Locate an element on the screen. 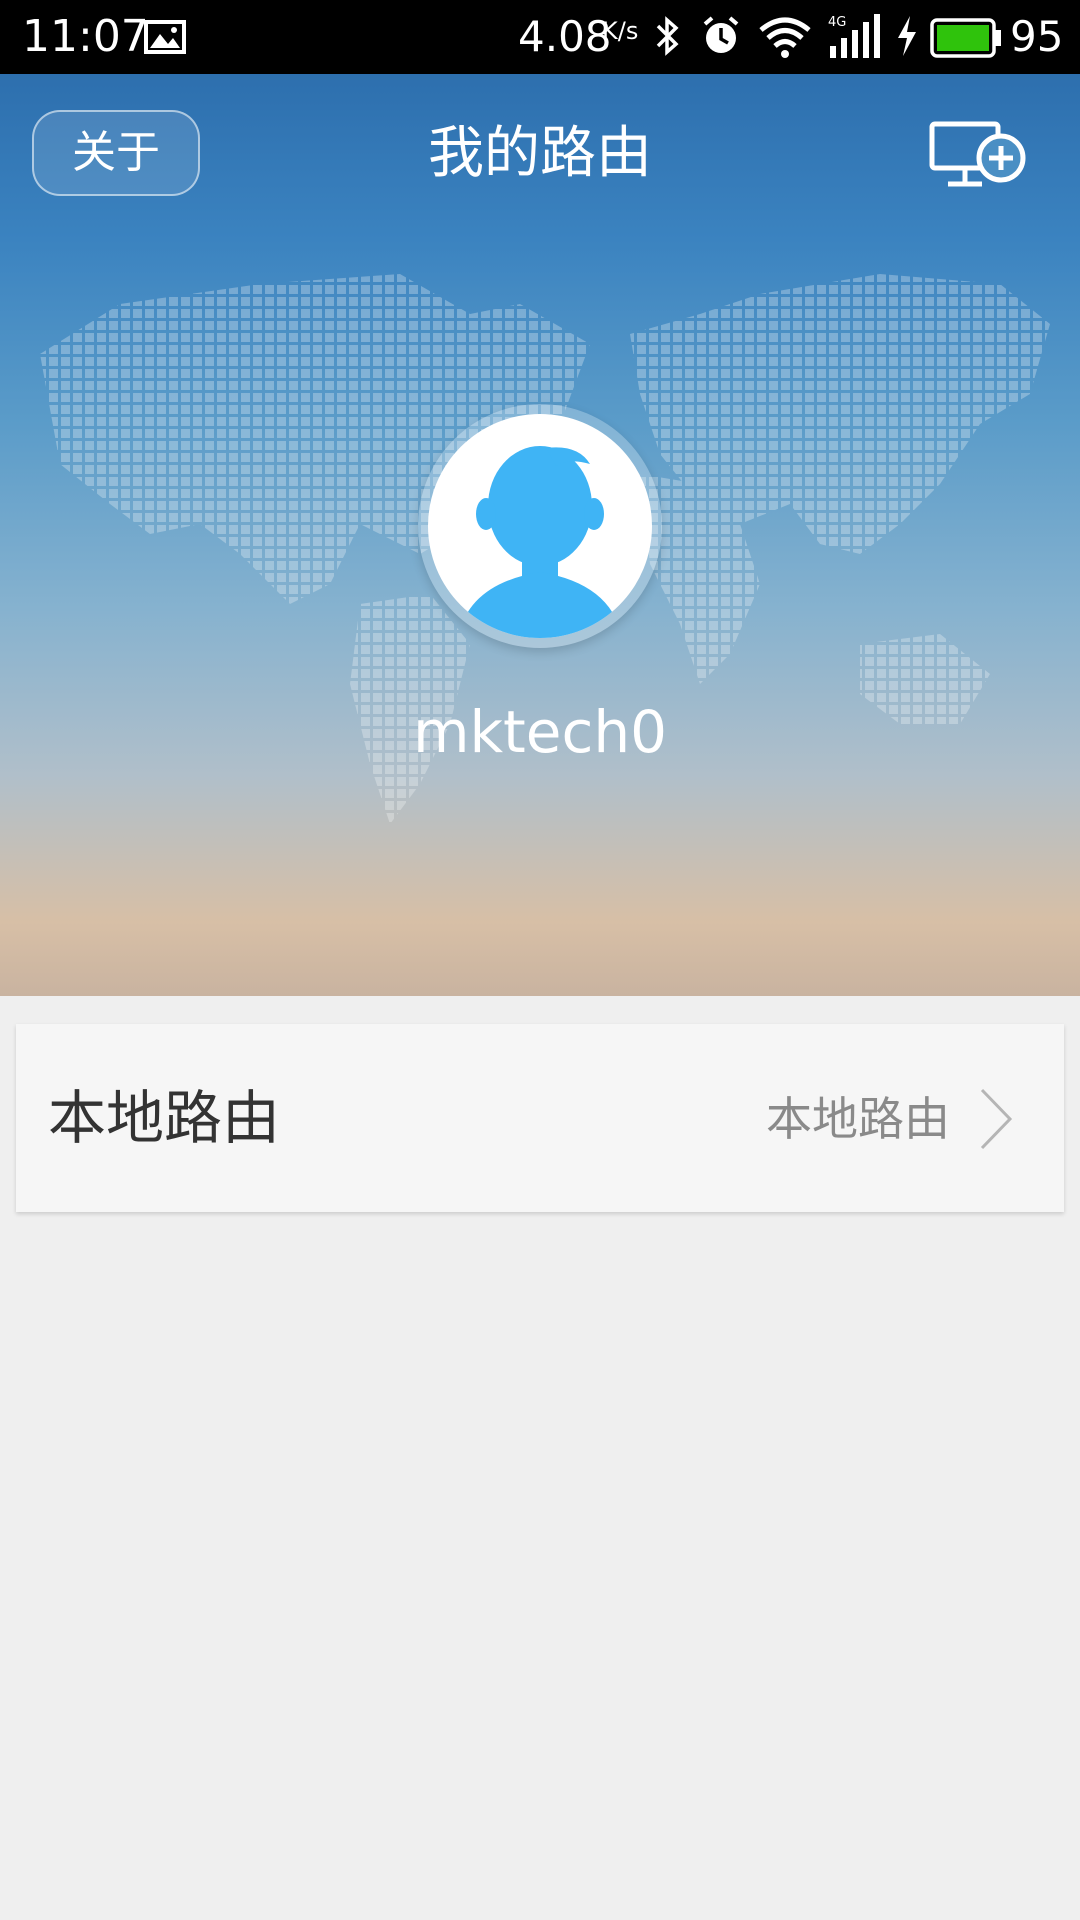 The width and height of the screenshot is (1080, 1920). net-speed-unit: K/s is located at coordinates (620, 31).